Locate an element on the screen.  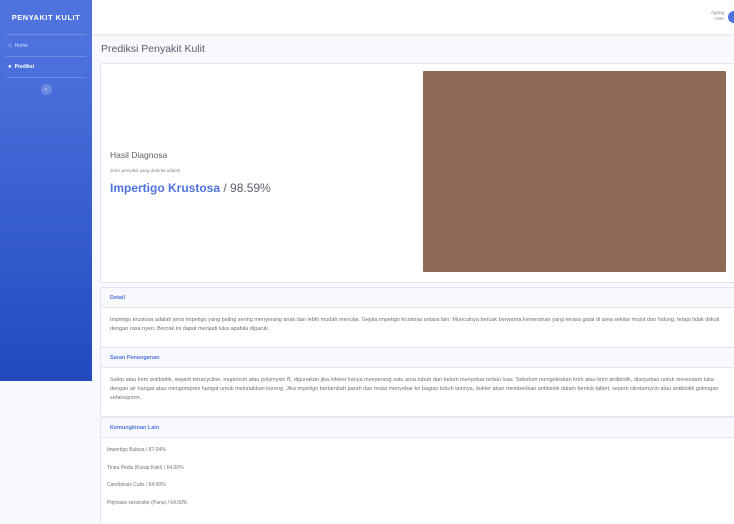
sidebar-toggle-button: ‹ is located at coordinates (46, 89).